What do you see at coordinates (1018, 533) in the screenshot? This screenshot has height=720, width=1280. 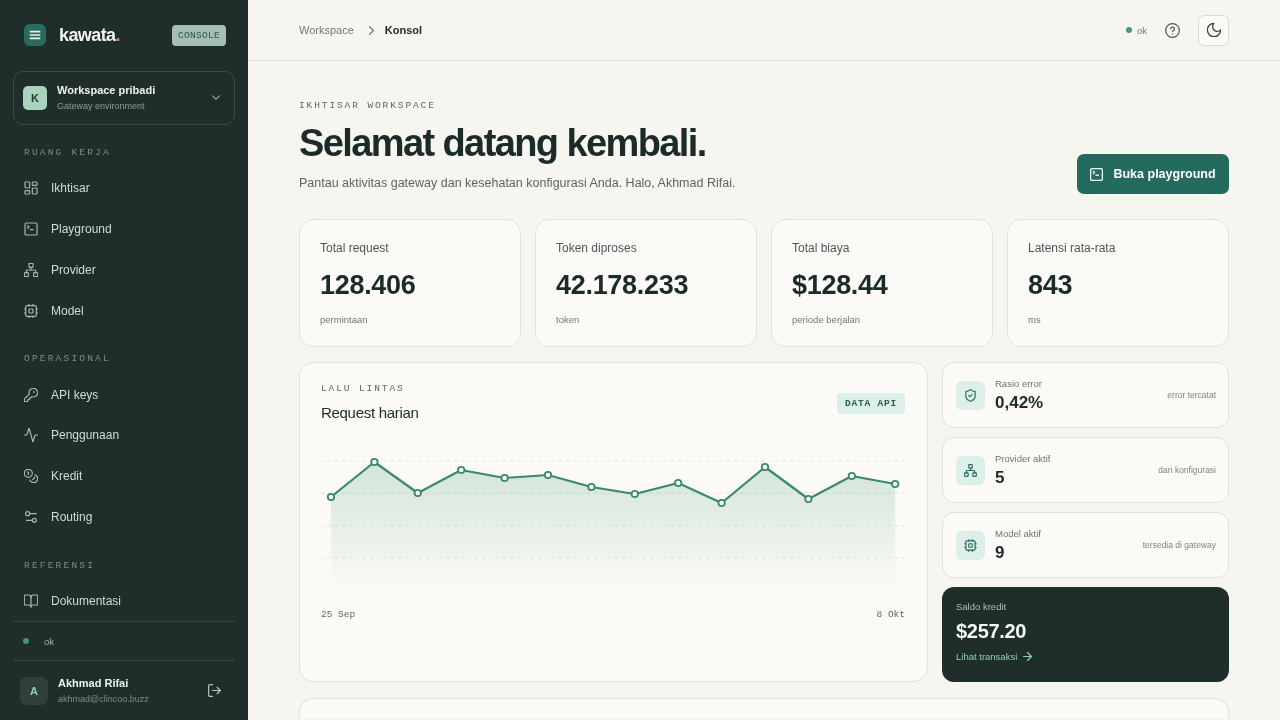 I see `metric-label: Model aktif` at bounding box center [1018, 533].